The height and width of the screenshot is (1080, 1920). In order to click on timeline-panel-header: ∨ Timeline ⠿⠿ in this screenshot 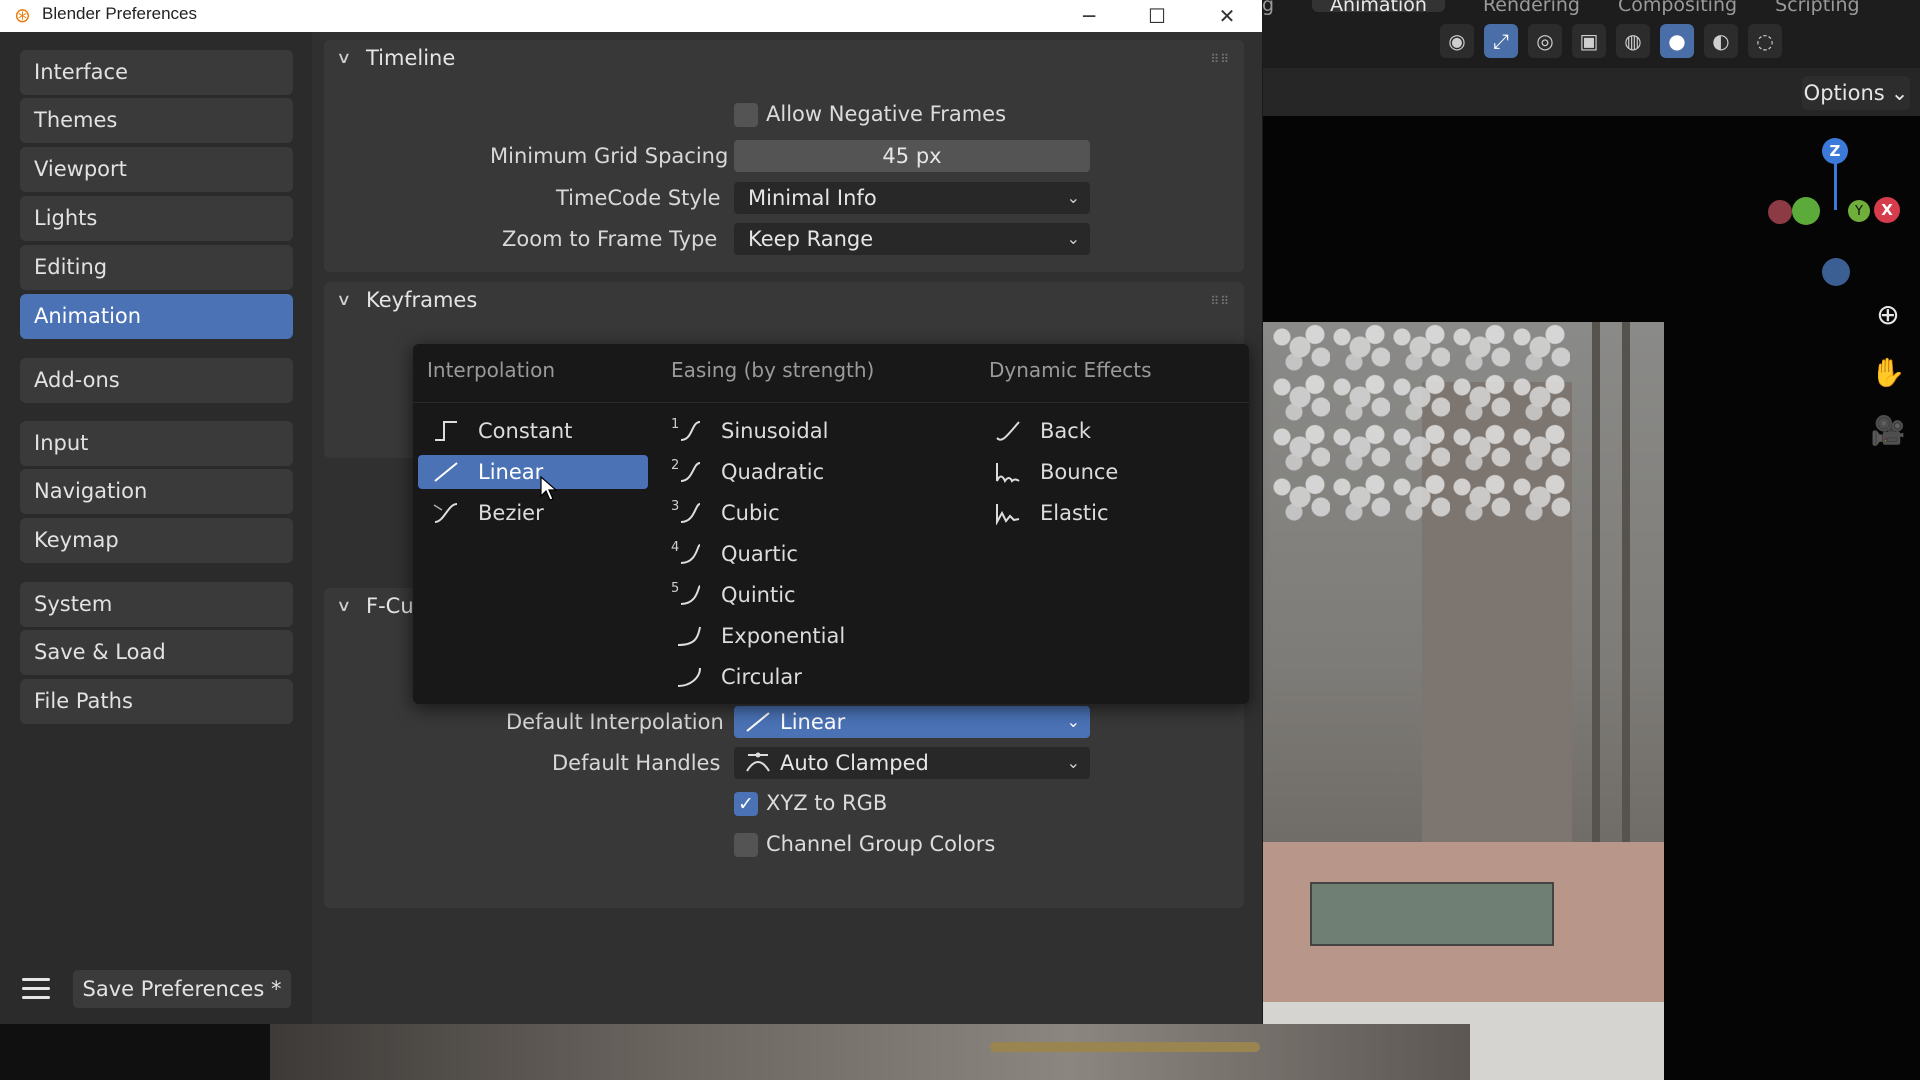, I will do `click(784, 60)`.